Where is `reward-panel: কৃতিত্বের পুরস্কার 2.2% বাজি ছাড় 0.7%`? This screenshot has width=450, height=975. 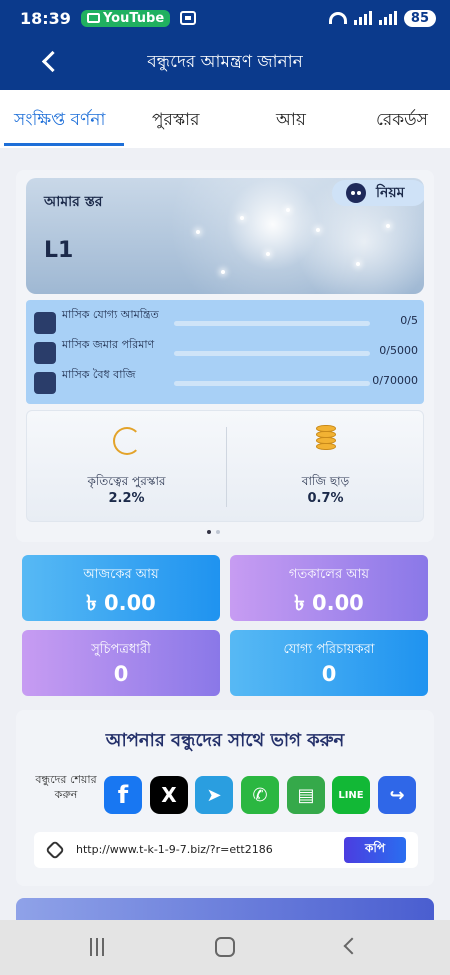 reward-panel: কৃতিত্বের পুরস্কার 2.2% বাজি ছাড় 0.7% is located at coordinates (225, 466).